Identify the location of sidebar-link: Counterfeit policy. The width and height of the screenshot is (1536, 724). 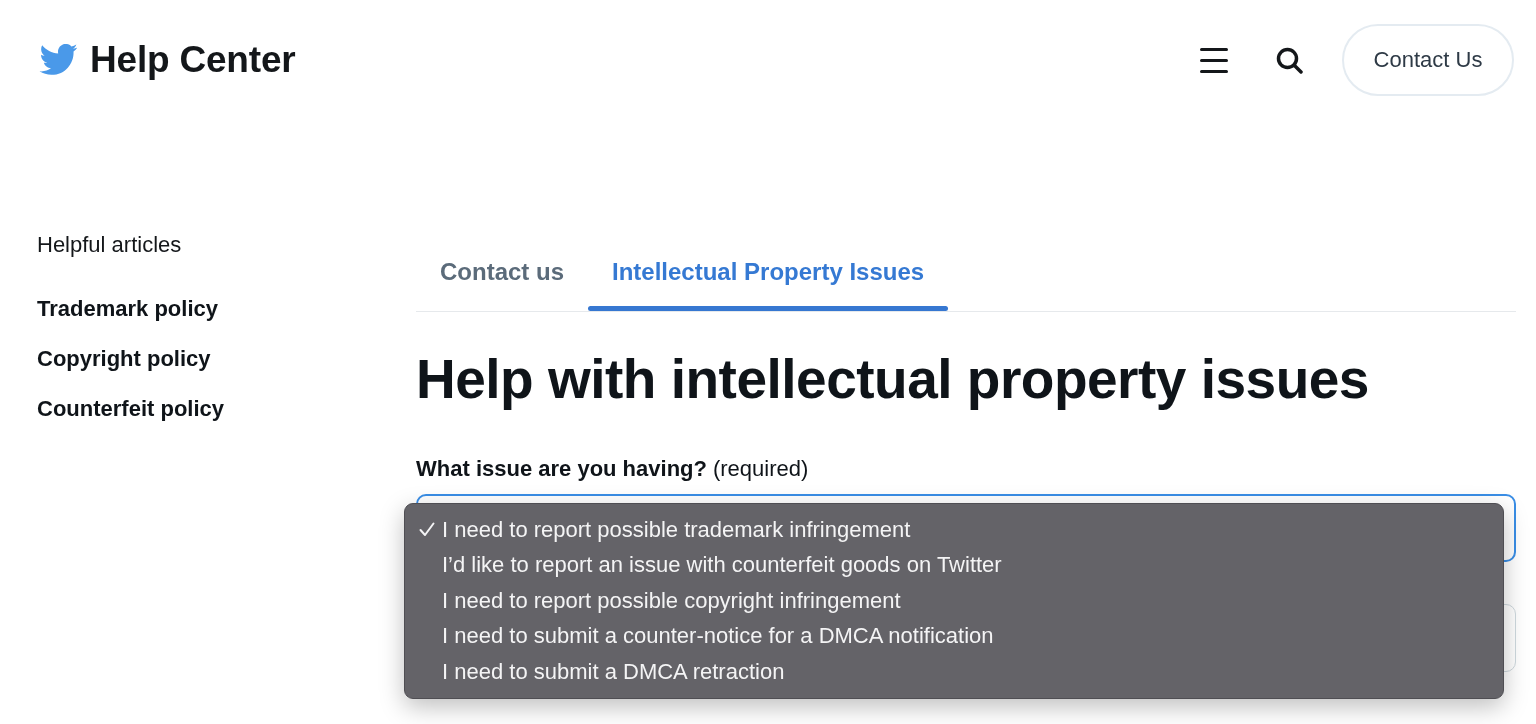
(130, 409).